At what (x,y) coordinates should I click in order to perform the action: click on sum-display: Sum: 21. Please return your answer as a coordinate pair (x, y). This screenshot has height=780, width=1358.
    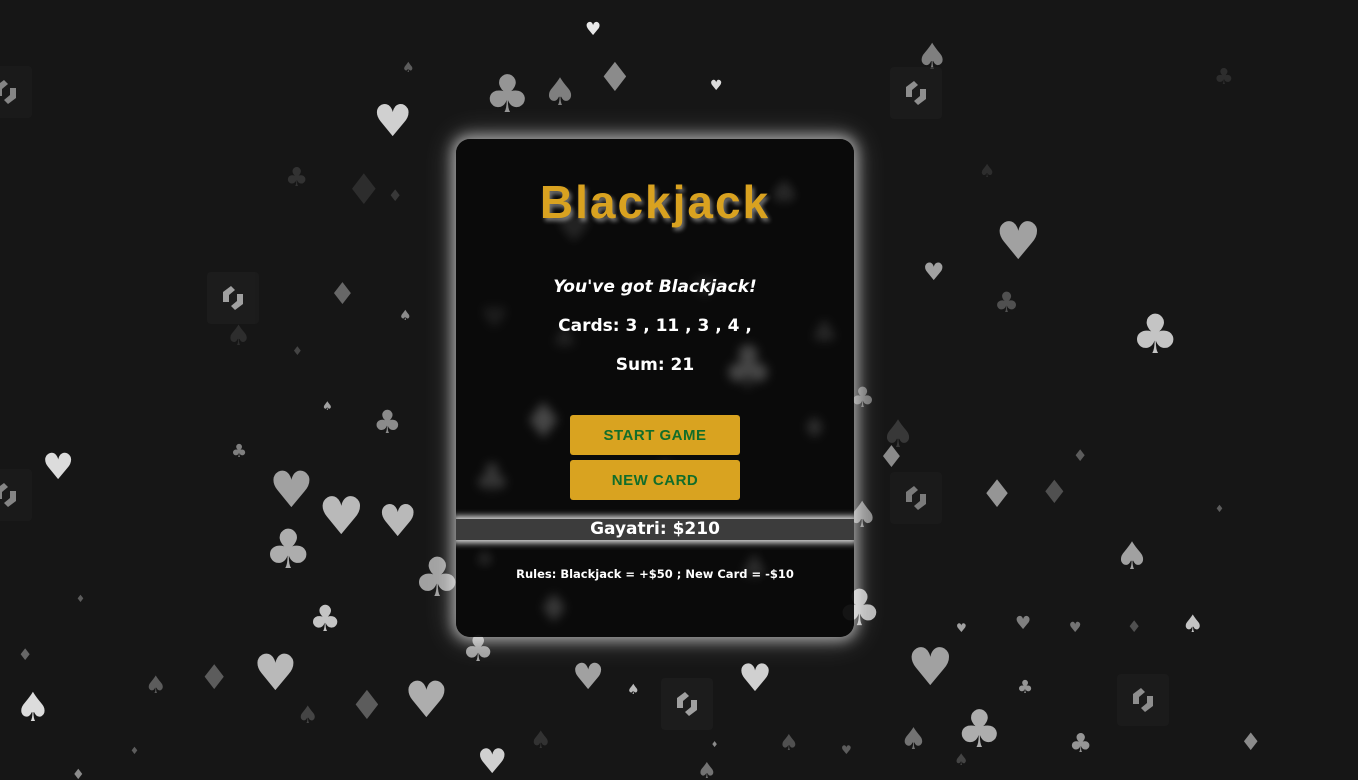
    Looking at the image, I should click on (655, 365).